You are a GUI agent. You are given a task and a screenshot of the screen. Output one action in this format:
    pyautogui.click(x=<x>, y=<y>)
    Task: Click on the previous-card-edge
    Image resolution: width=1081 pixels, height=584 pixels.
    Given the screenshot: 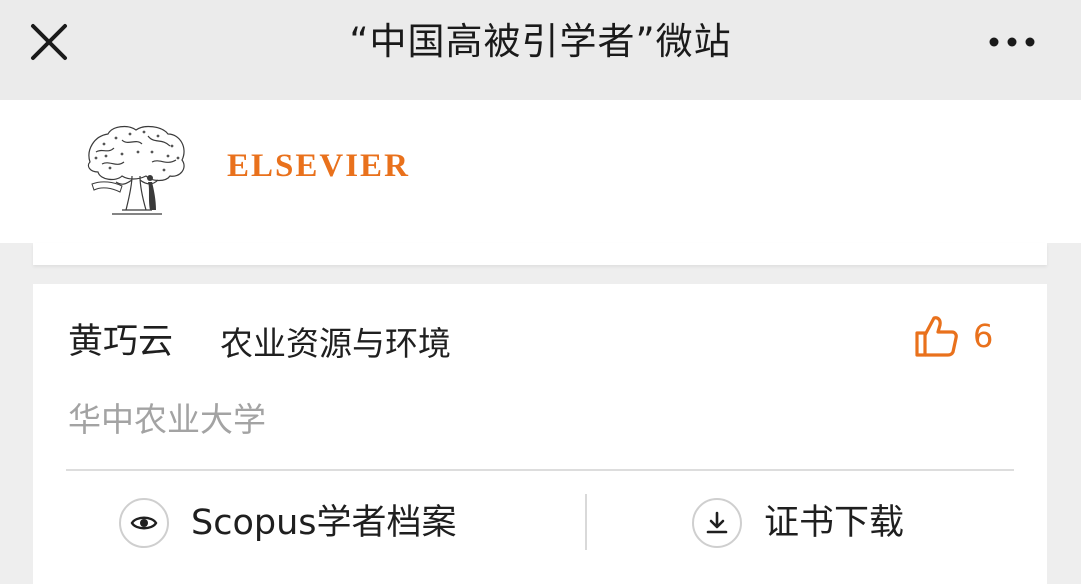 What is the action you would take?
    pyautogui.click(x=540, y=254)
    